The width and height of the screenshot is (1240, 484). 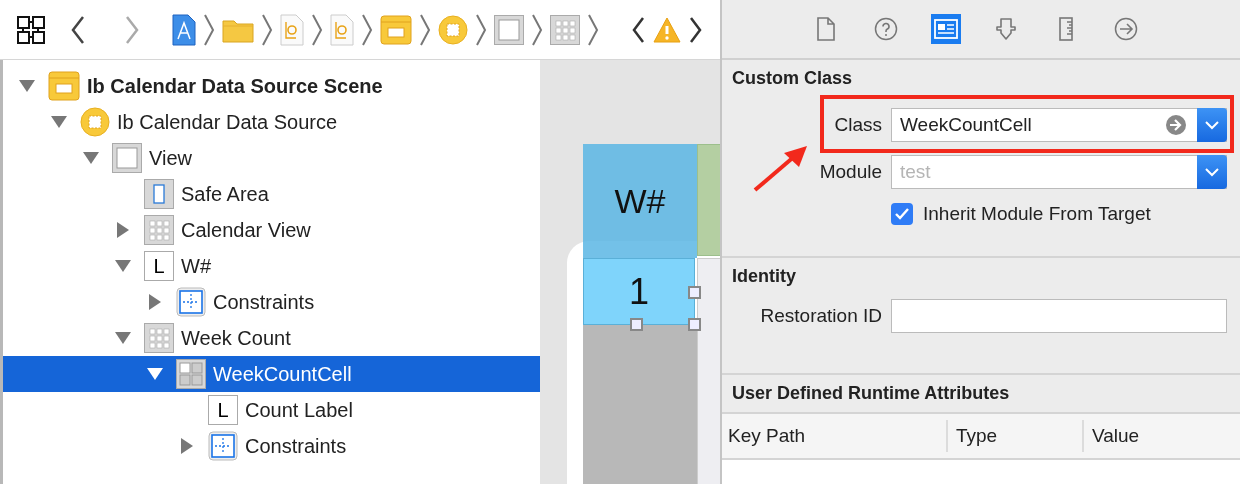 I want to click on checkmark-icon, so click(x=902, y=214).